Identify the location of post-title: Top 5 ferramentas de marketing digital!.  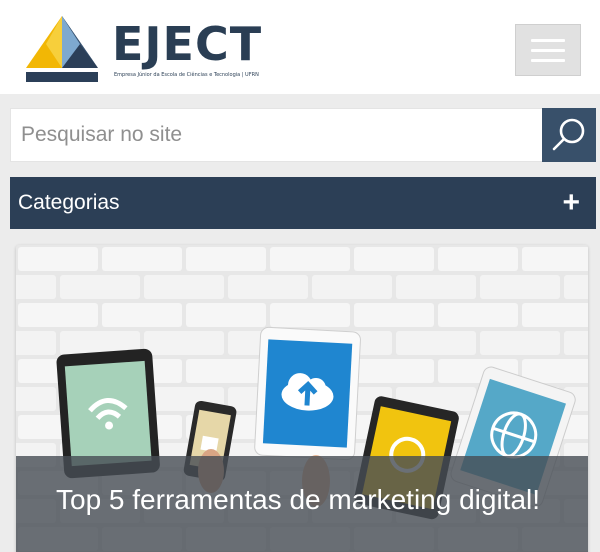
(306, 499).